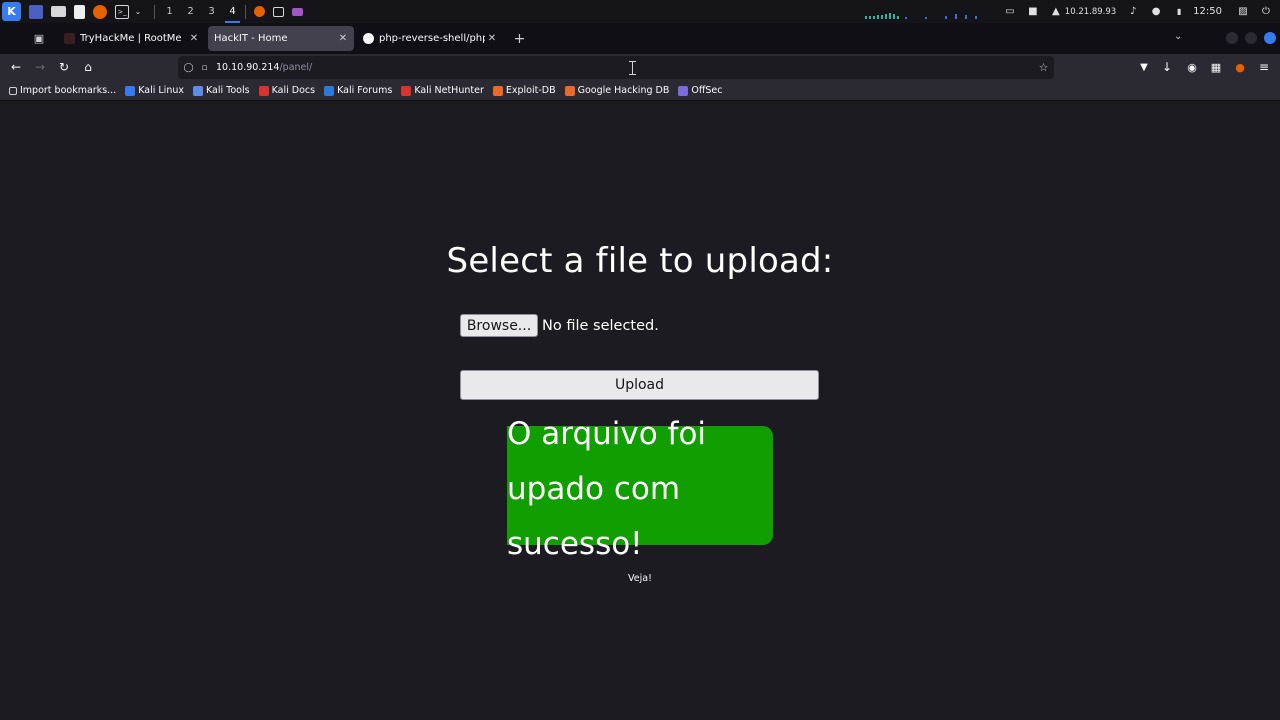 This screenshot has height=720, width=1280. What do you see at coordinates (1010, 12) in the screenshot?
I see `display-icon: ▭` at bounding box center [1010, 12].